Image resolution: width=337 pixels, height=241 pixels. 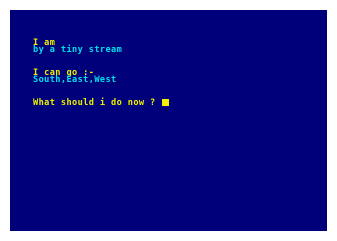 What do you see at coordinates (78, 50) in the screenshot?
I see `location-description: by a tiny stream` at bounding box center [78, 50].